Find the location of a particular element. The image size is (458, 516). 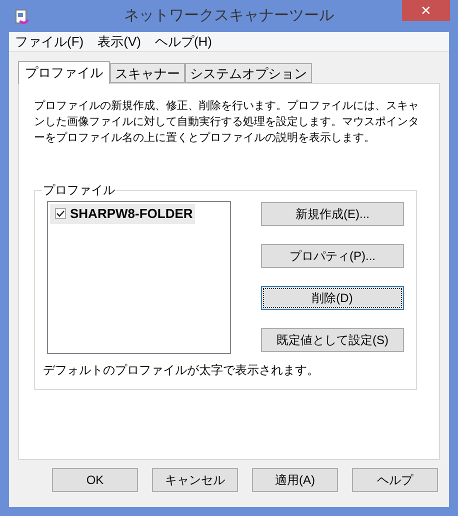

menu-item: ファイル(F) is located at coordinates (49, 42).